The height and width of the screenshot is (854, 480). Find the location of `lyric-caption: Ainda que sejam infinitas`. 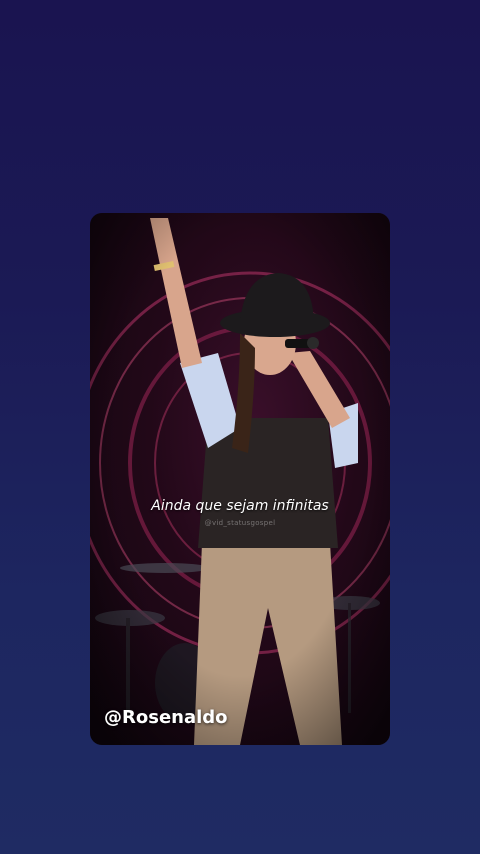

lyric-caption: Ainda que sejam infinitas is located at coordinates (240, 506).